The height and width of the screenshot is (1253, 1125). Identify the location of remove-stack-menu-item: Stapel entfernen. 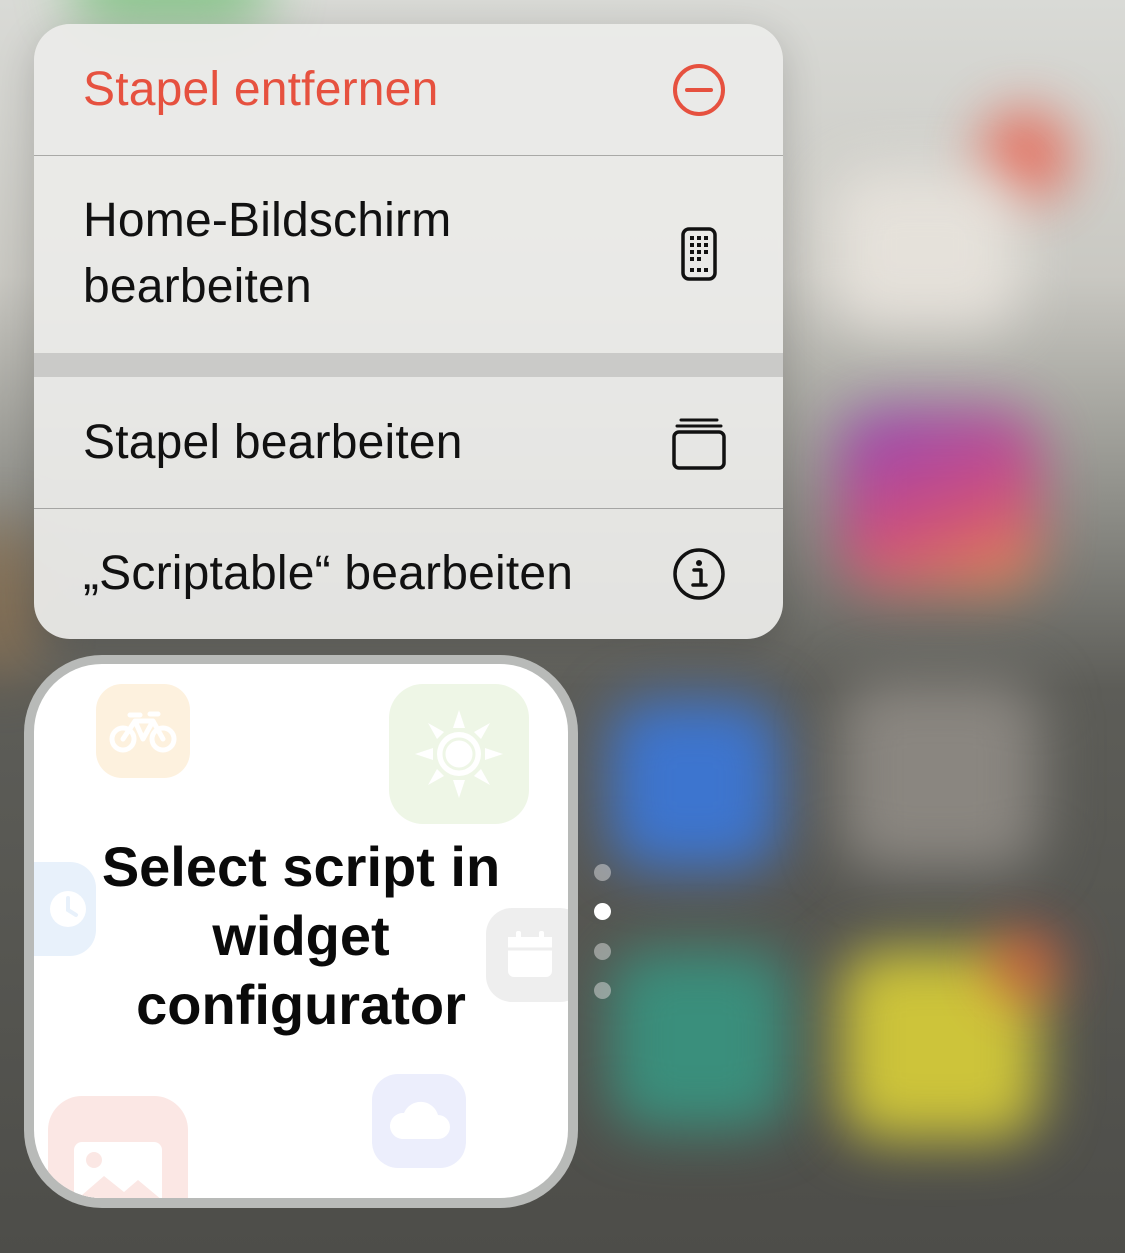
(408, 89).